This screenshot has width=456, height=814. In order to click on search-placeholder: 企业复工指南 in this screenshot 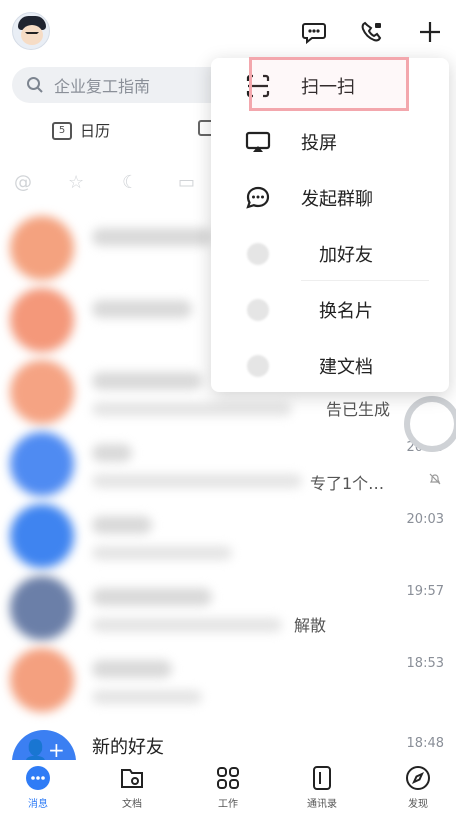, I will do `click(102, 86)`.